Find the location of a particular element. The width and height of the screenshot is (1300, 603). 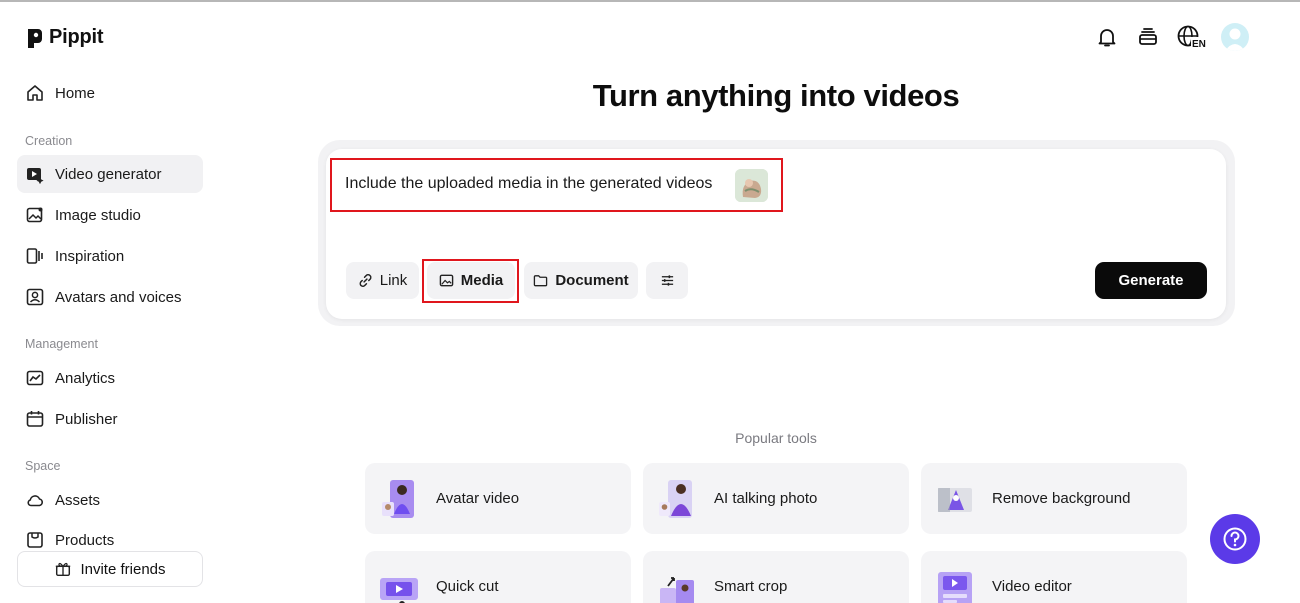

invite-friends-button: Invite friends is located at coordinates (110, 569).